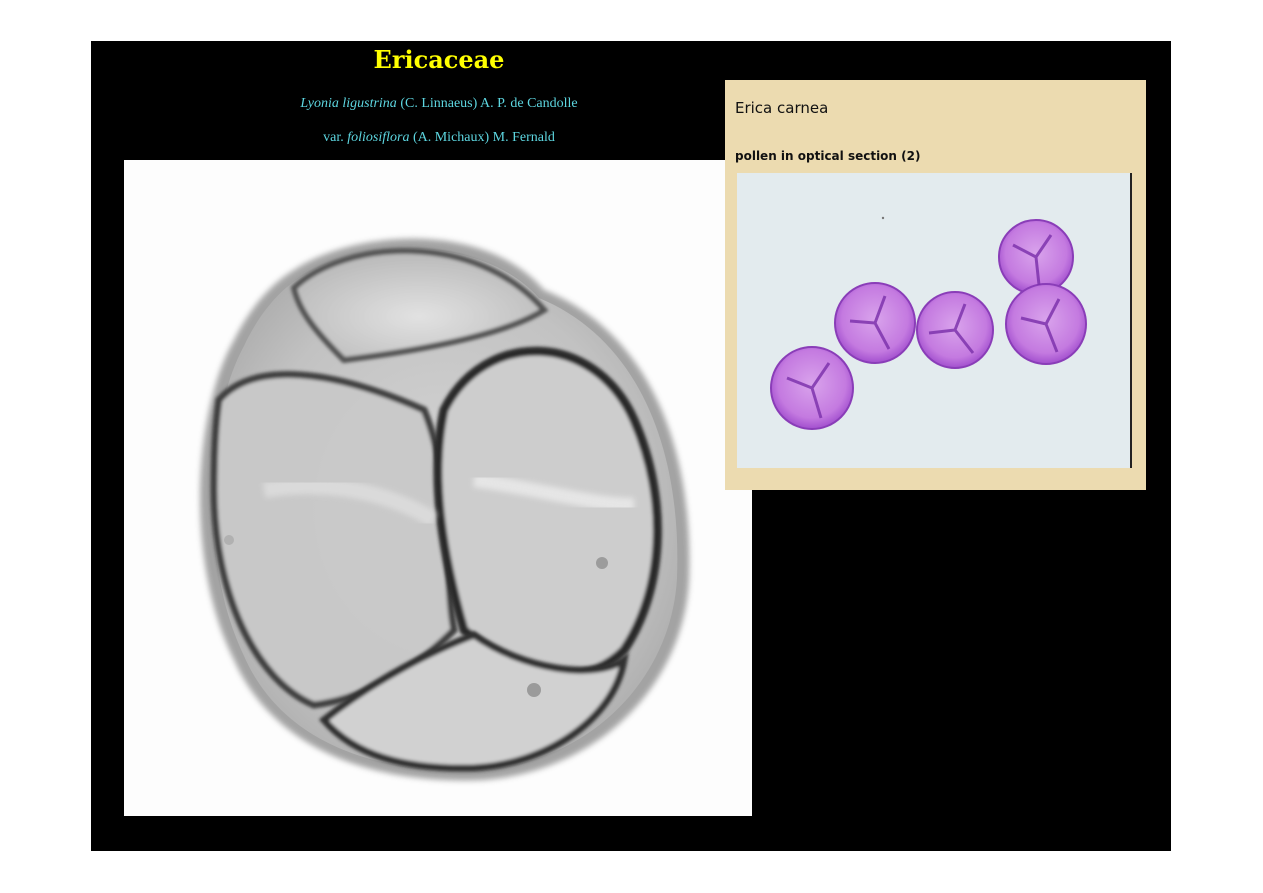  I want to click on stained-pollen-photo, so click(934, 320).